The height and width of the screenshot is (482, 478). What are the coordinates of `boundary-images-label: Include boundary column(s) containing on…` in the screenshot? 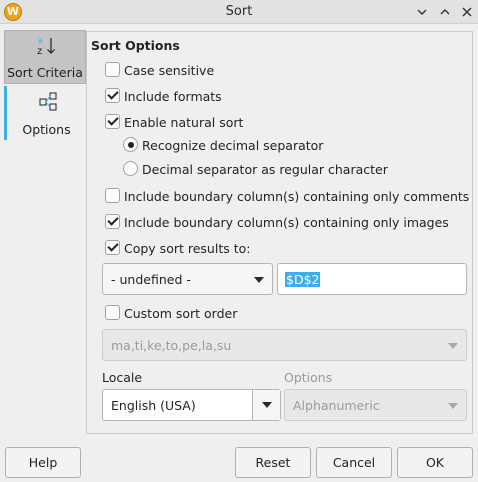 It's located at (286, 222).